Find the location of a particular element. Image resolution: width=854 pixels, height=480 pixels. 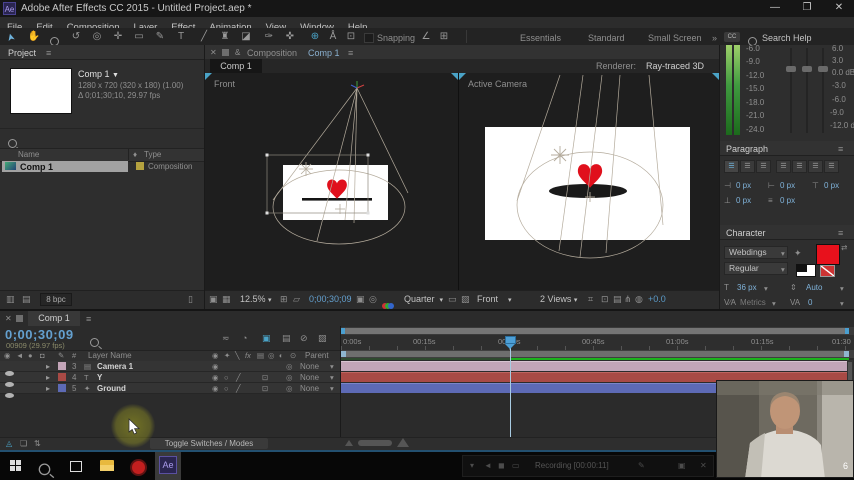

character-panel-menu-icon: ≡ is located at coordinates (840, 233).